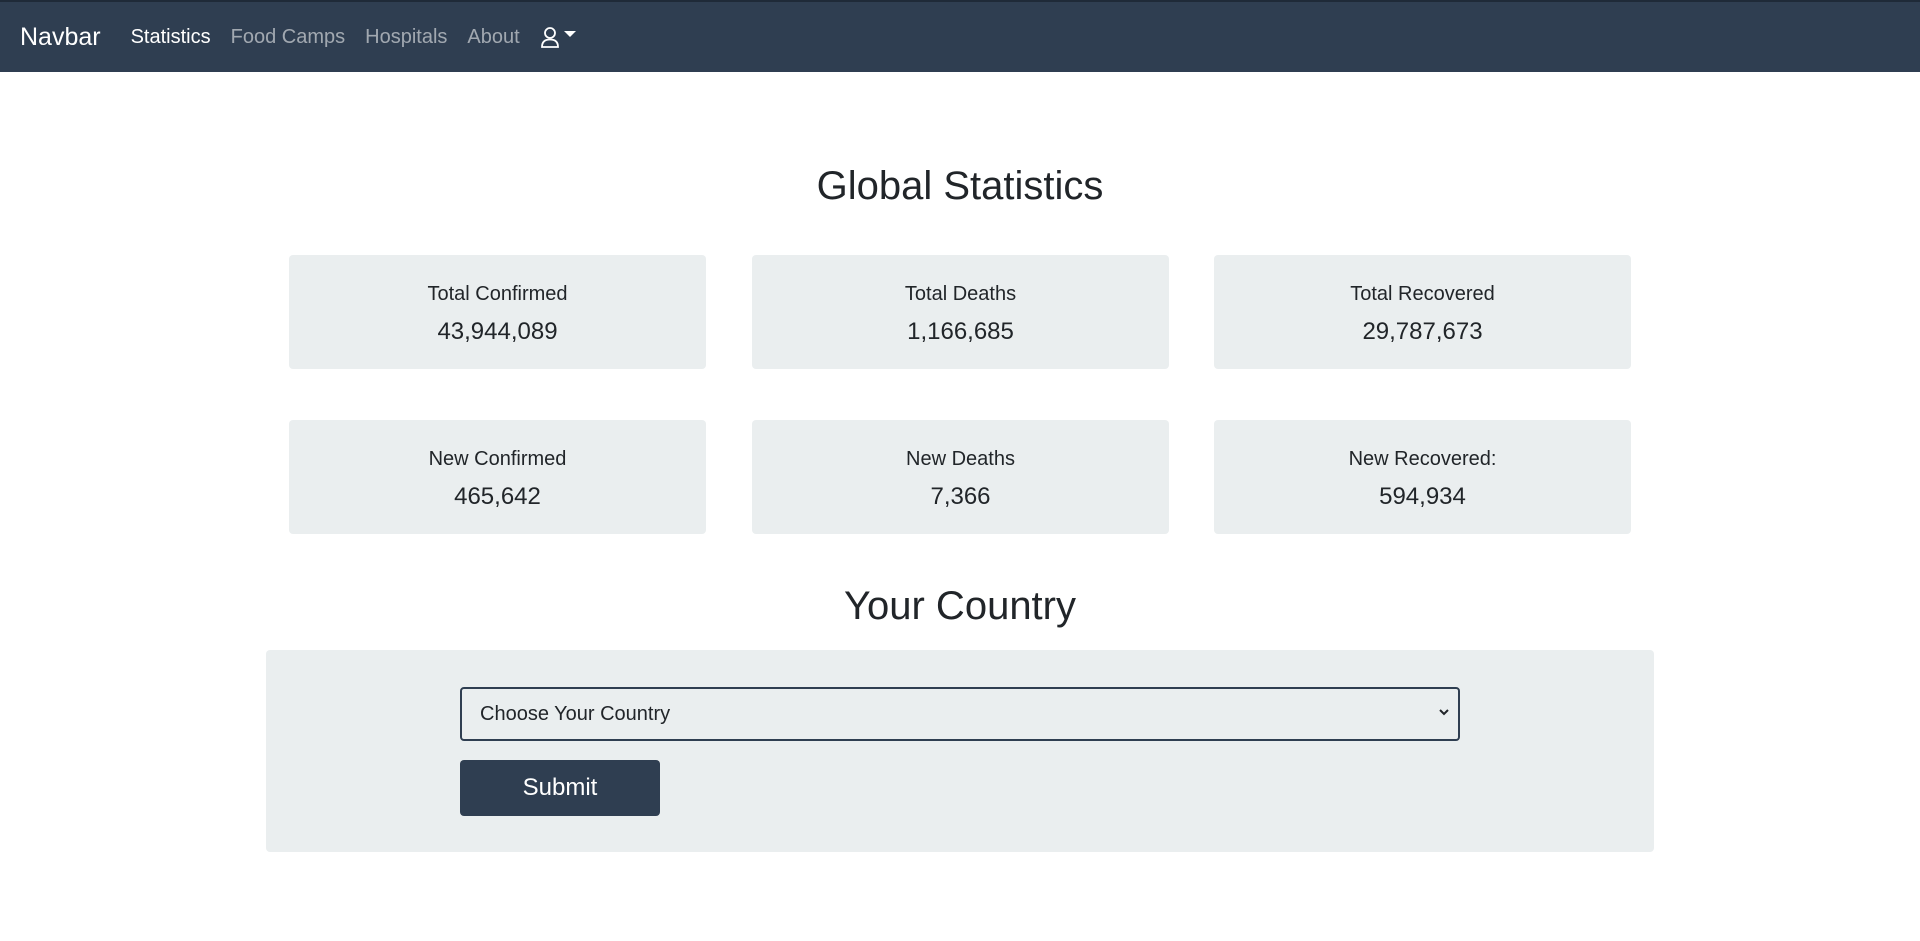  What do you see at coordinates (497, 331) in the screenshot?
I see `stat-value: 43,944,089` at bounding box center [497, 331].